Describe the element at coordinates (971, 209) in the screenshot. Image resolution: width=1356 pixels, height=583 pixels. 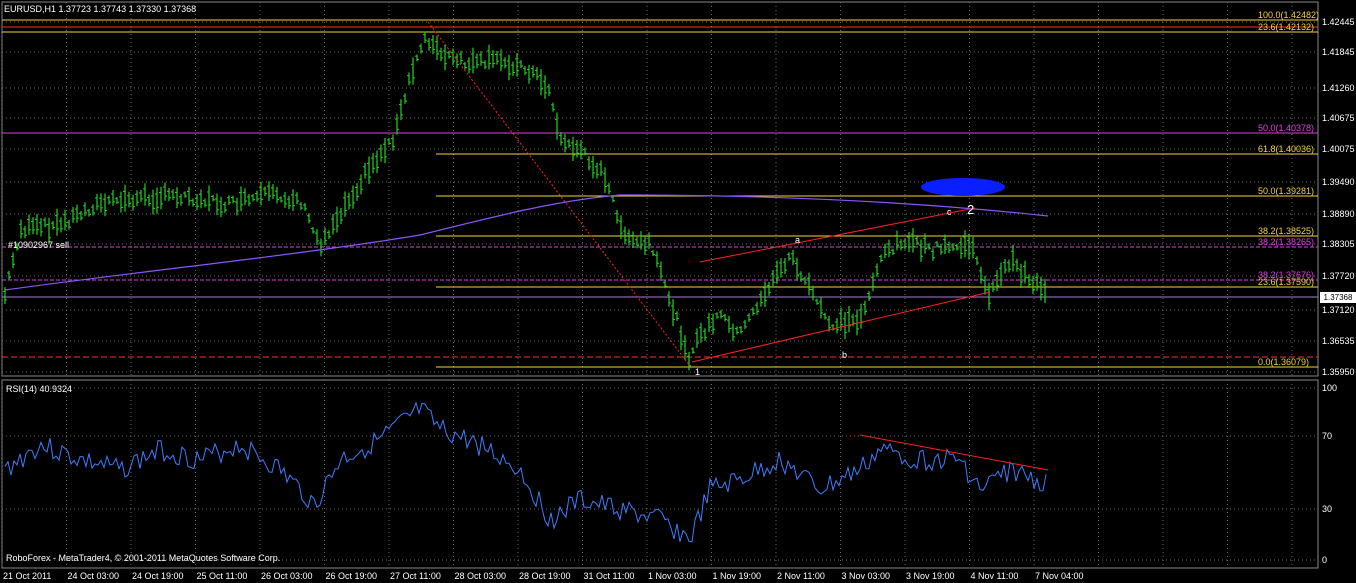
I see `wave-label-2: 2` at that location.